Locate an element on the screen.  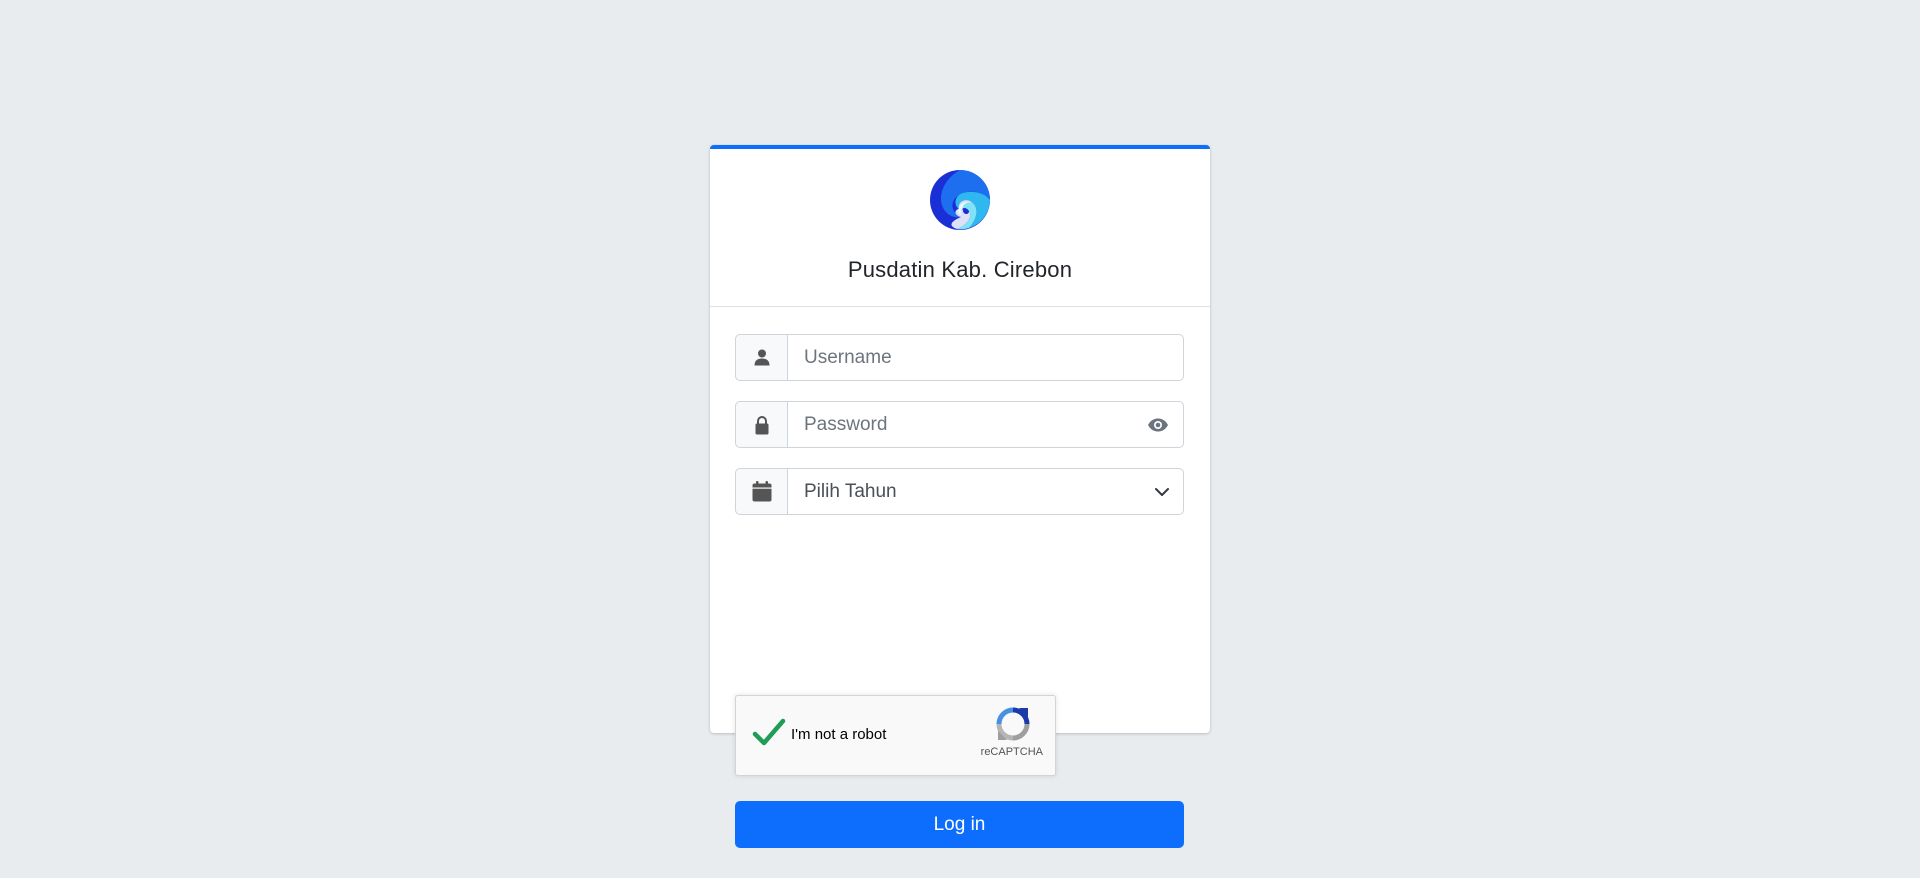
password-field-wrap is located at coordinates (985, 424).